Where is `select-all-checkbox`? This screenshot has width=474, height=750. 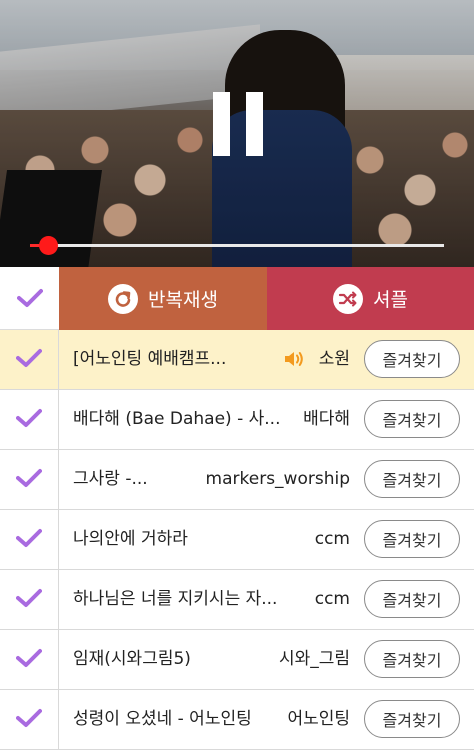
select-all-checkbox is located at coordinates (29, 298).